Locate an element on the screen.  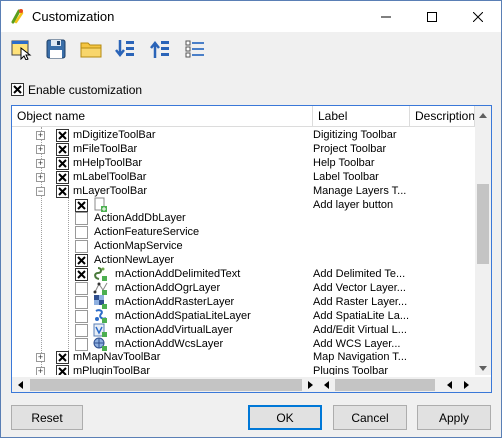
apply-button: Apply is located at coordinates (454, 417).